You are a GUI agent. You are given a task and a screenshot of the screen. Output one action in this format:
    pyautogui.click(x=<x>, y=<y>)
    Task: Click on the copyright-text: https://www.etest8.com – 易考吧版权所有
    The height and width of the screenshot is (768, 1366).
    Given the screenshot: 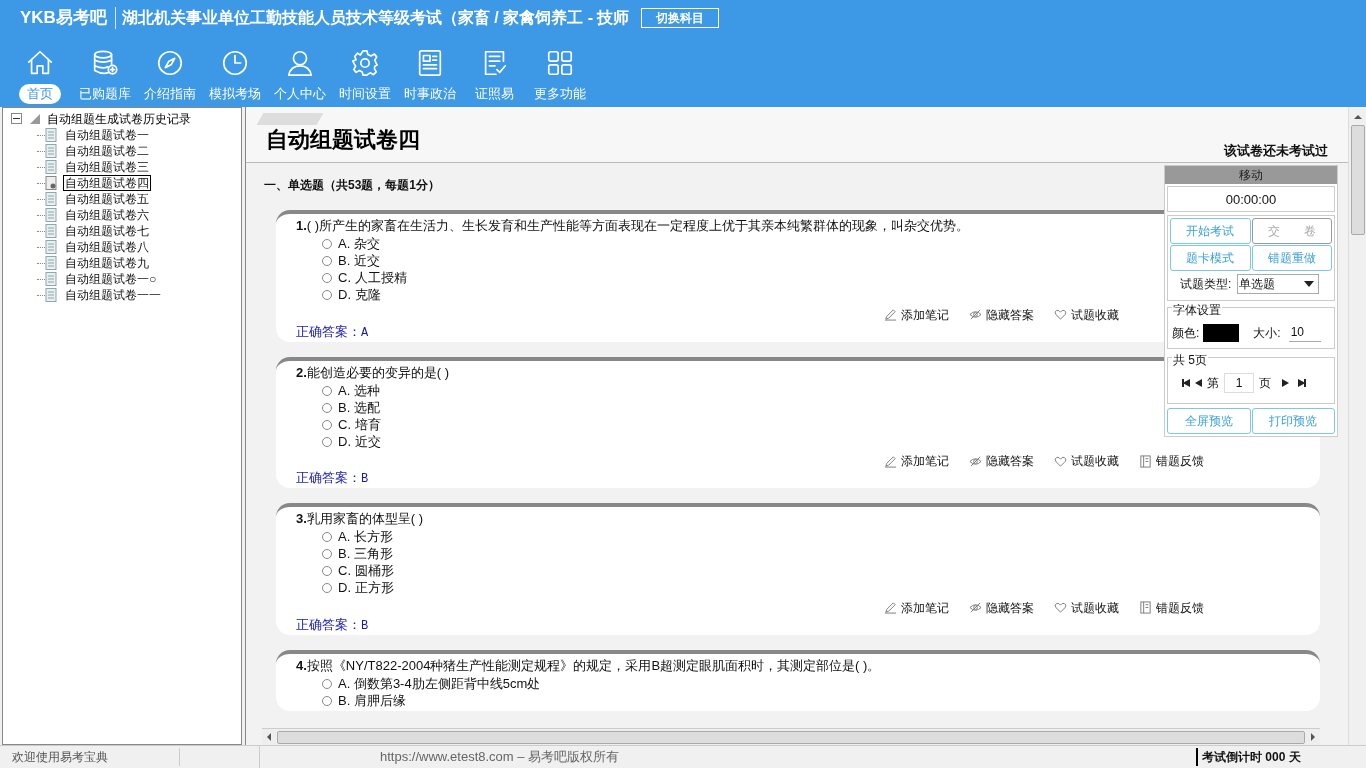 What is the action you would take?
    pyautogui.click(x=500, y=757)
    